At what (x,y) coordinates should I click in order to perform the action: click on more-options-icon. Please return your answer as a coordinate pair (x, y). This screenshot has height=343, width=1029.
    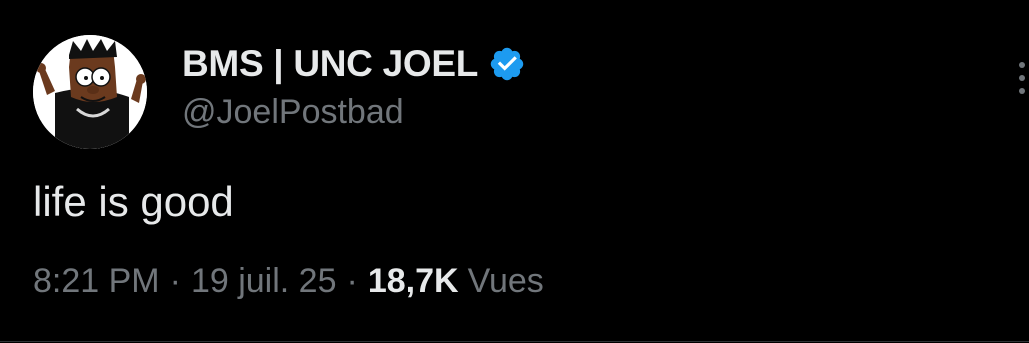
    Looking at the image, I should click on (1021, 78).